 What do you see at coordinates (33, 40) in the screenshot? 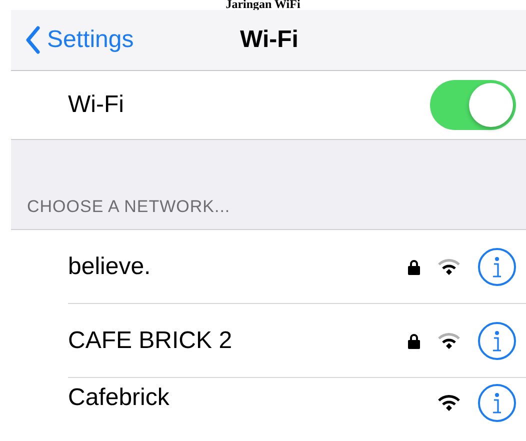
I see `chevron-left-icon` at bounding box center [33, 40].